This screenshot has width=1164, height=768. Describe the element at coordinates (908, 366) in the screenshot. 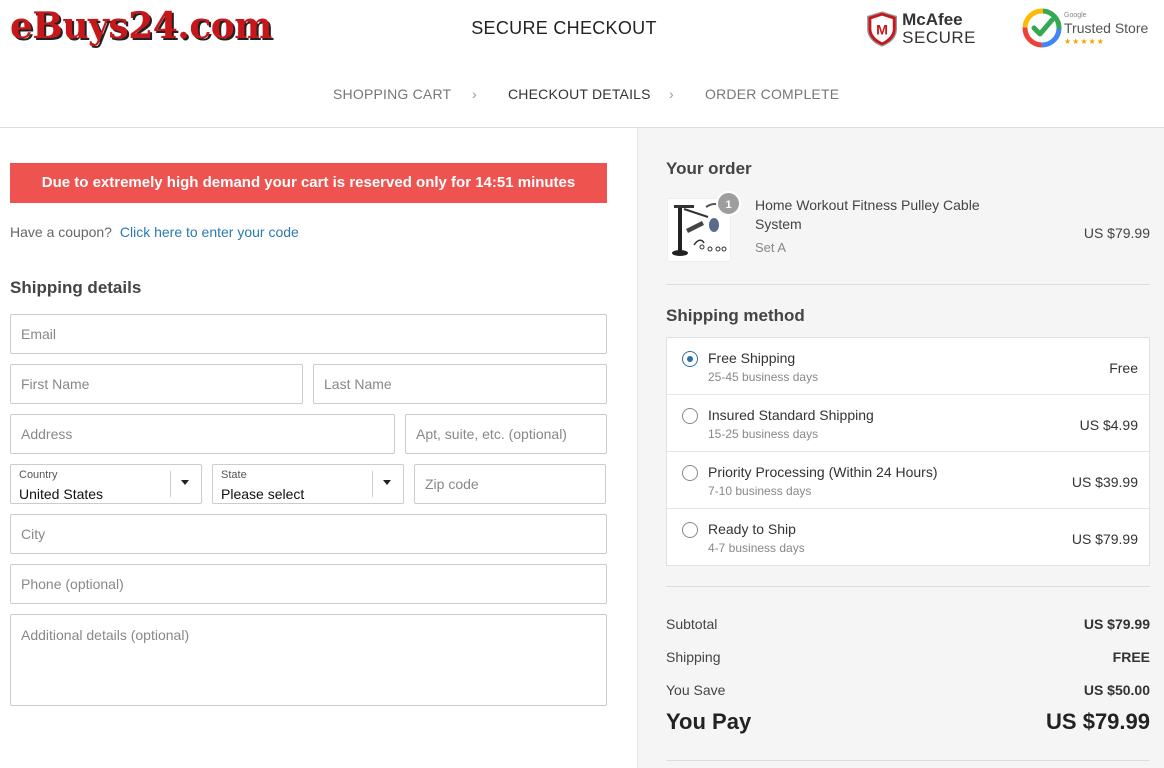

I see `shipping-option-free: Free Shipping 25-45 business days Free` at that location.